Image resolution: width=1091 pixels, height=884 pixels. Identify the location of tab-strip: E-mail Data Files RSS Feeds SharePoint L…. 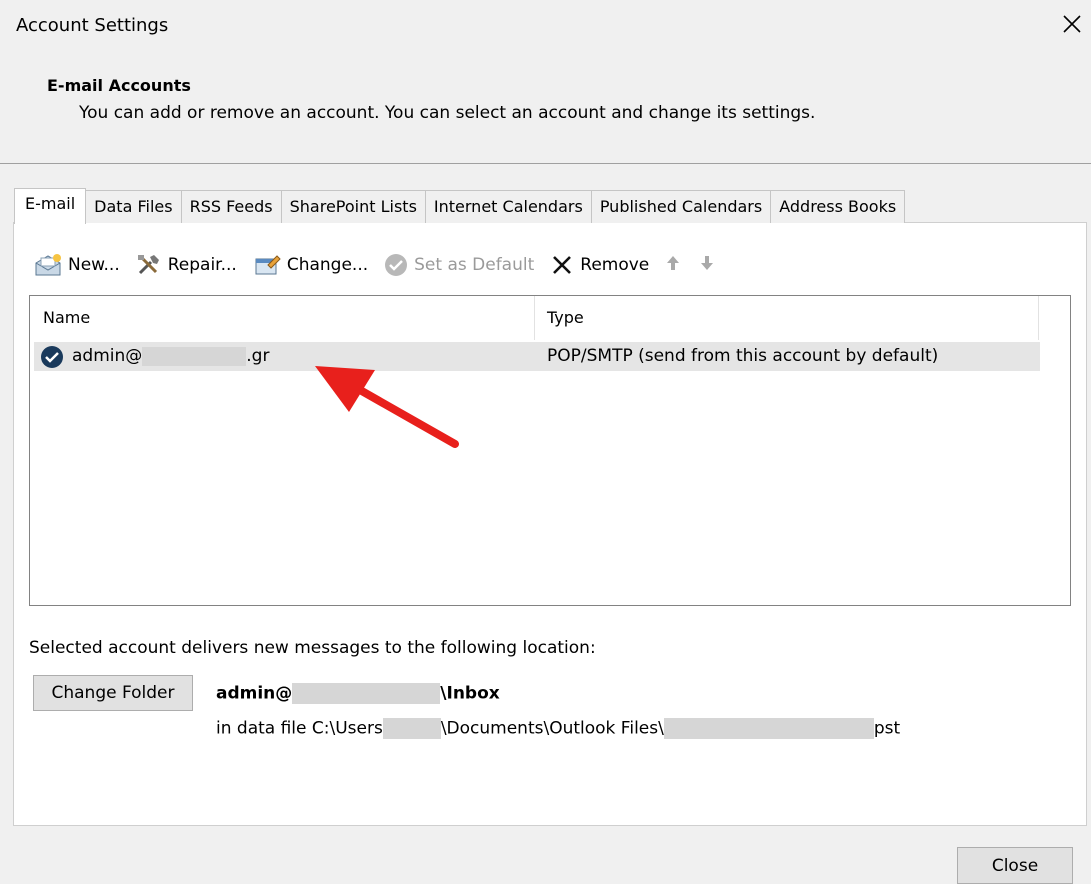
(460, 206).